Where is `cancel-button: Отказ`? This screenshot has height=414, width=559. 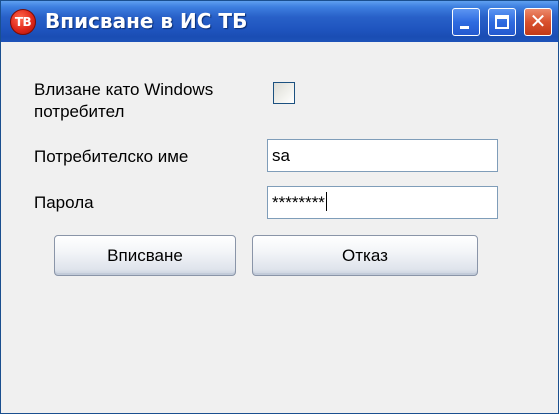
cancel-button: Отказ is located at coordinates (365, 255).